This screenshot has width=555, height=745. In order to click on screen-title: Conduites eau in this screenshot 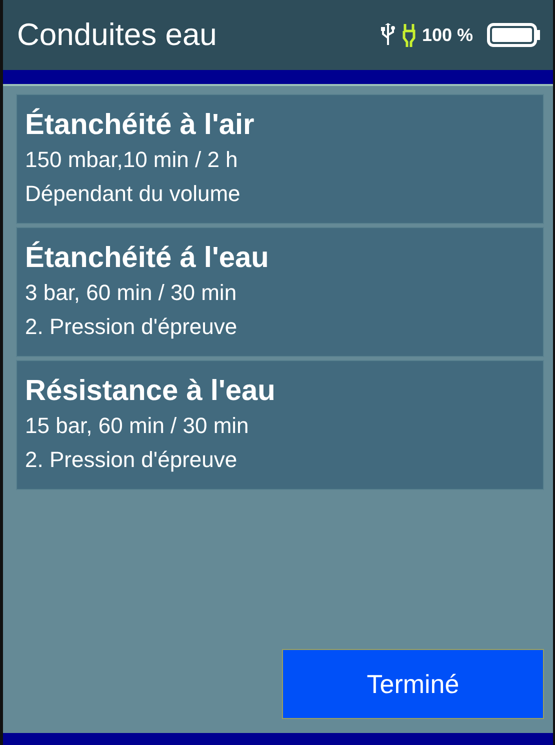, I will do `click(117, 35)`.